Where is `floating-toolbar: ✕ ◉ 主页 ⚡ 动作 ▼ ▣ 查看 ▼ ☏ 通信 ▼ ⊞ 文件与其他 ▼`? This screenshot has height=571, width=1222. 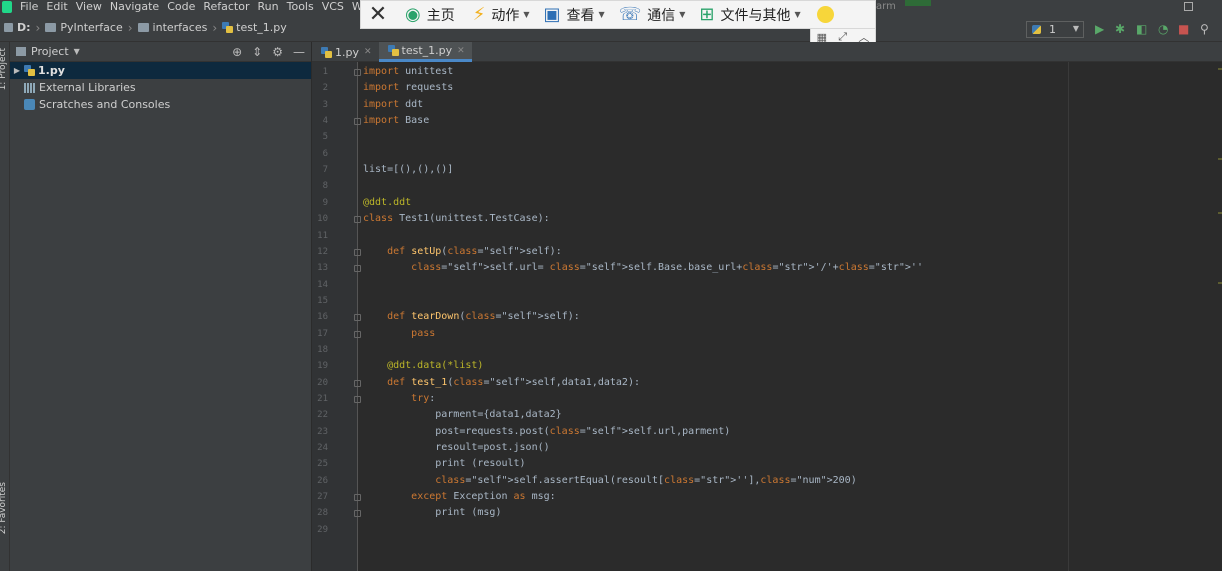
floating-toolbar: ✕ ◉ 主页 ⚡ 动作 ▼ ▣ 查看 ▼ ☏ 通信 ▼ ⊞ 文件与其他 ▼ is located at coordinates (618, 14).